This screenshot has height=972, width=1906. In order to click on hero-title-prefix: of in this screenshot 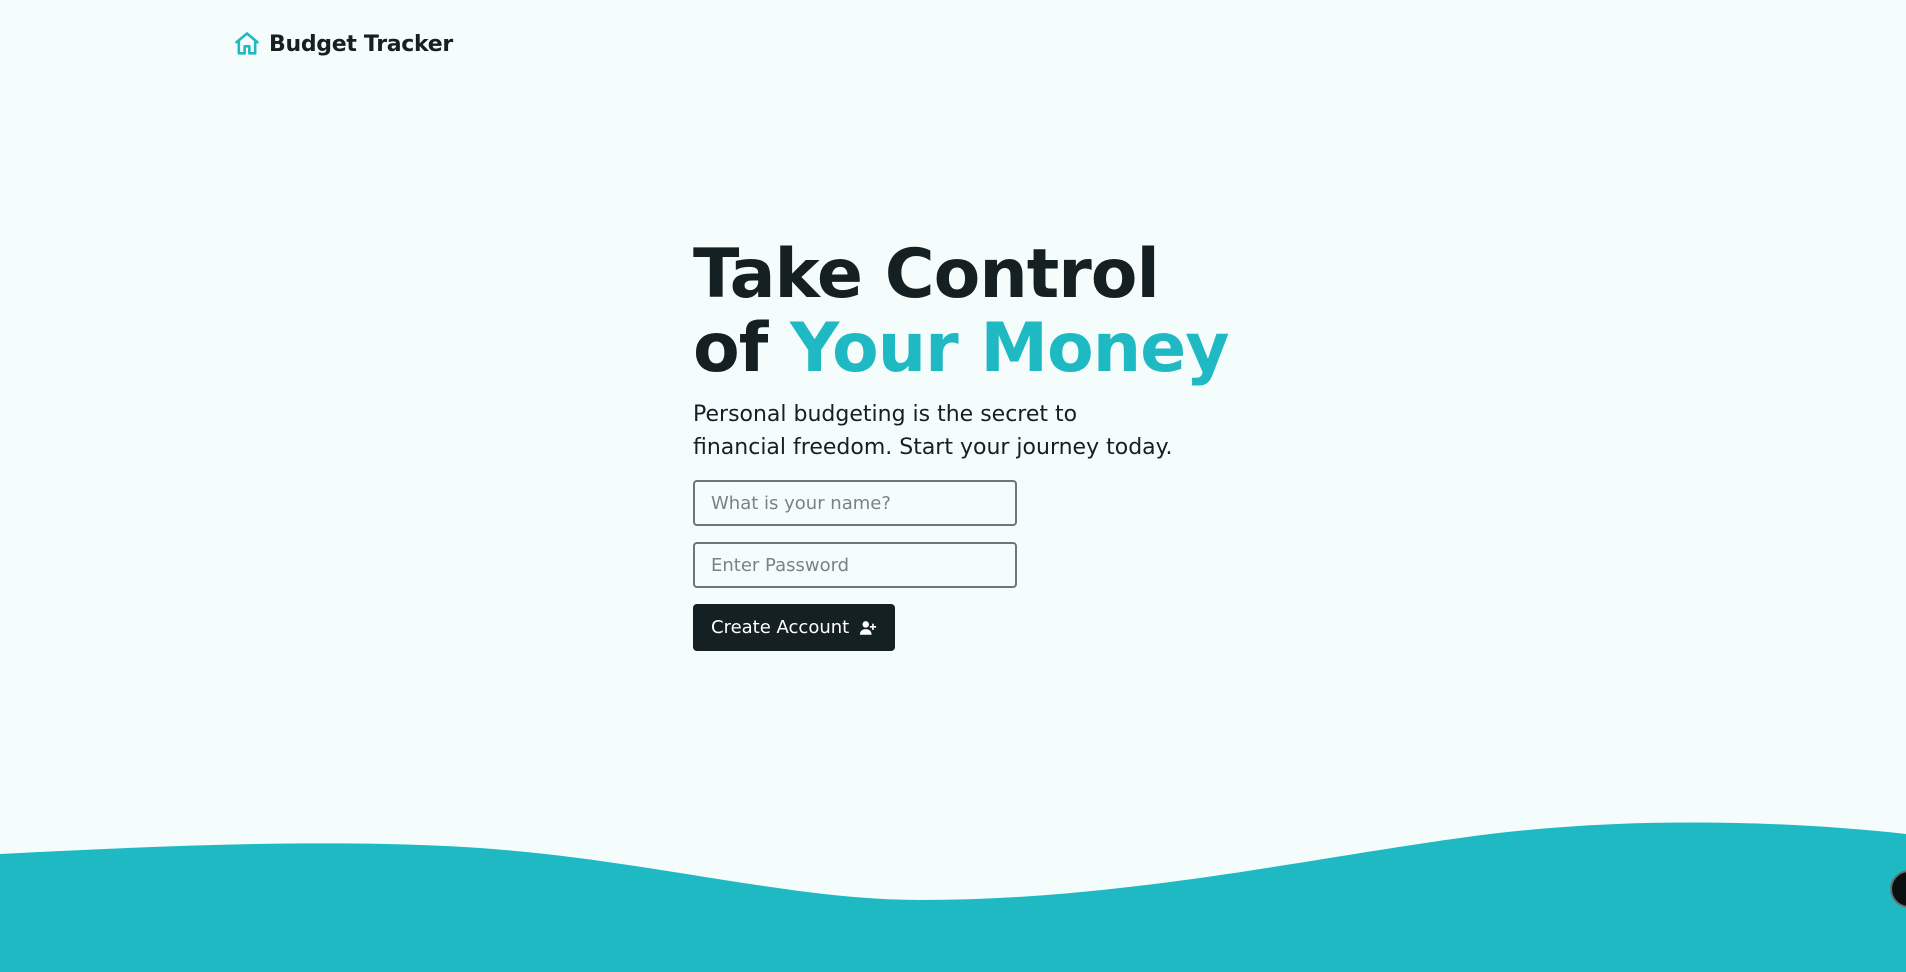, I will do `click(730, 348)`.